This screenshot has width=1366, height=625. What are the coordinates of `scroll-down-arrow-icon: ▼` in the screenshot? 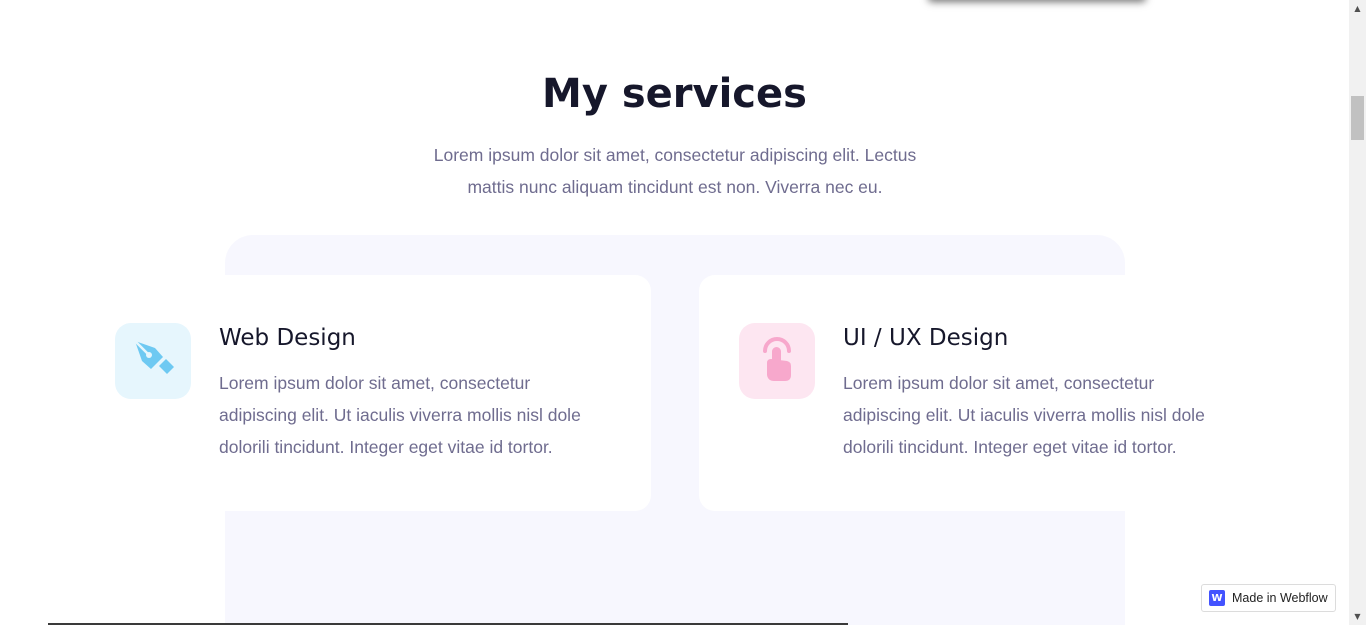 It's located at (1357, 616).